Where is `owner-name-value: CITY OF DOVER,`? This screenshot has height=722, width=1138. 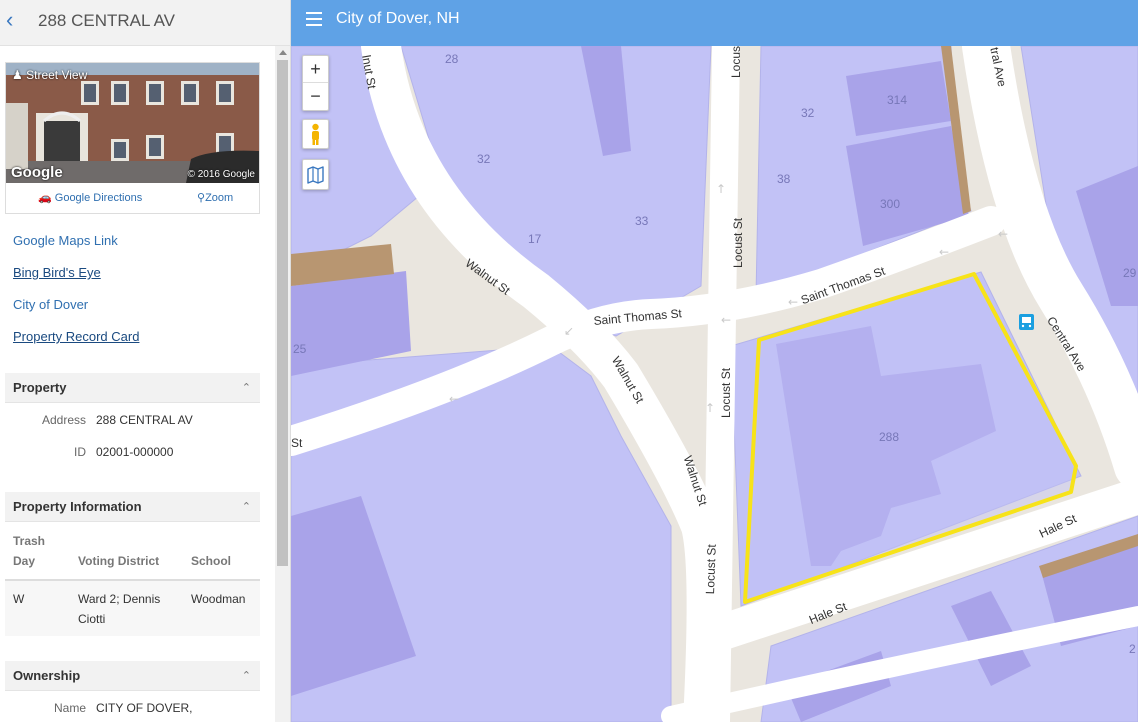 owner-name-value: CITY OF DOVER, is located at coordinates (144, 708).